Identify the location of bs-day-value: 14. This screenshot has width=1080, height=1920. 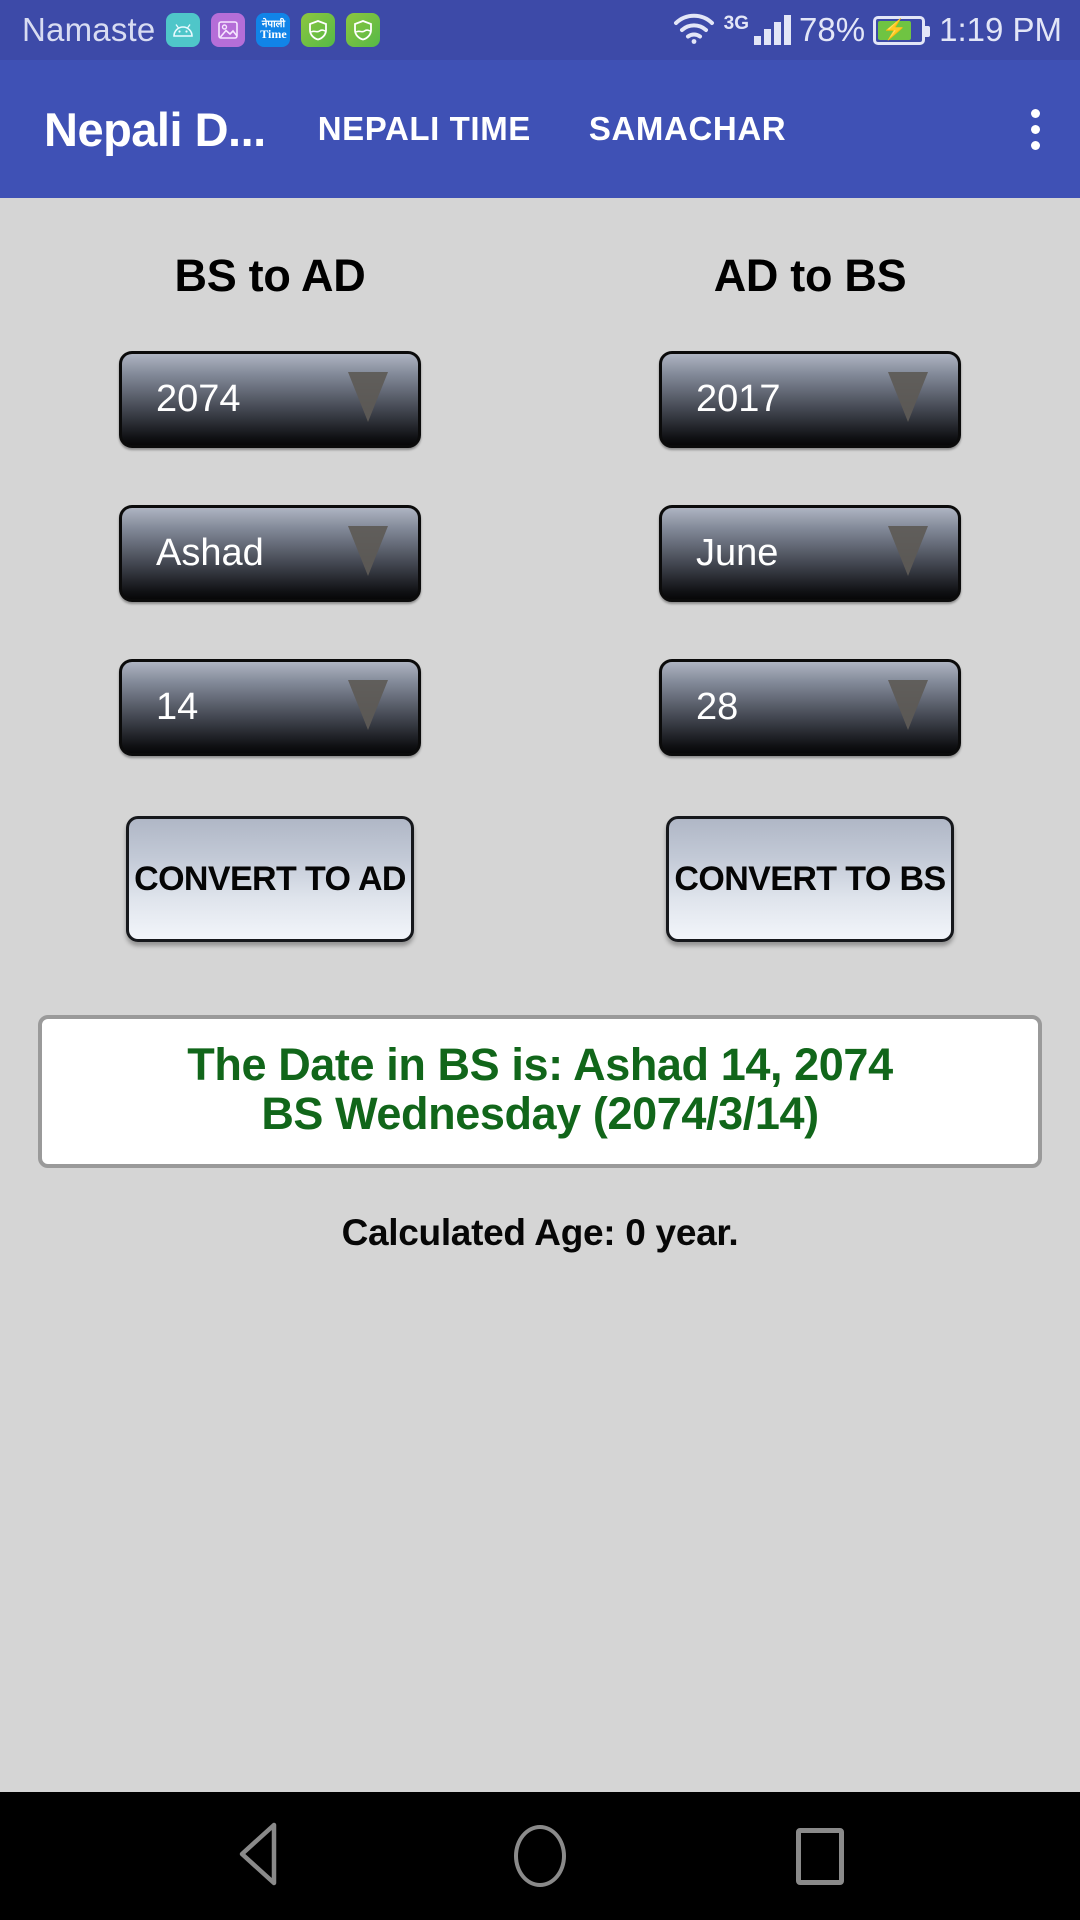
(177, 707).